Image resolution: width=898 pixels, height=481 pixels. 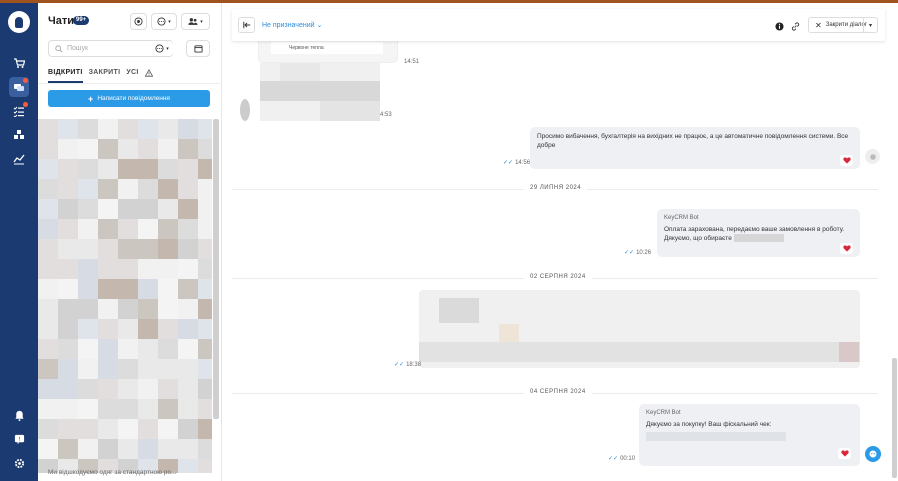 I want to click on link-icon, so click(x=795, y=26).